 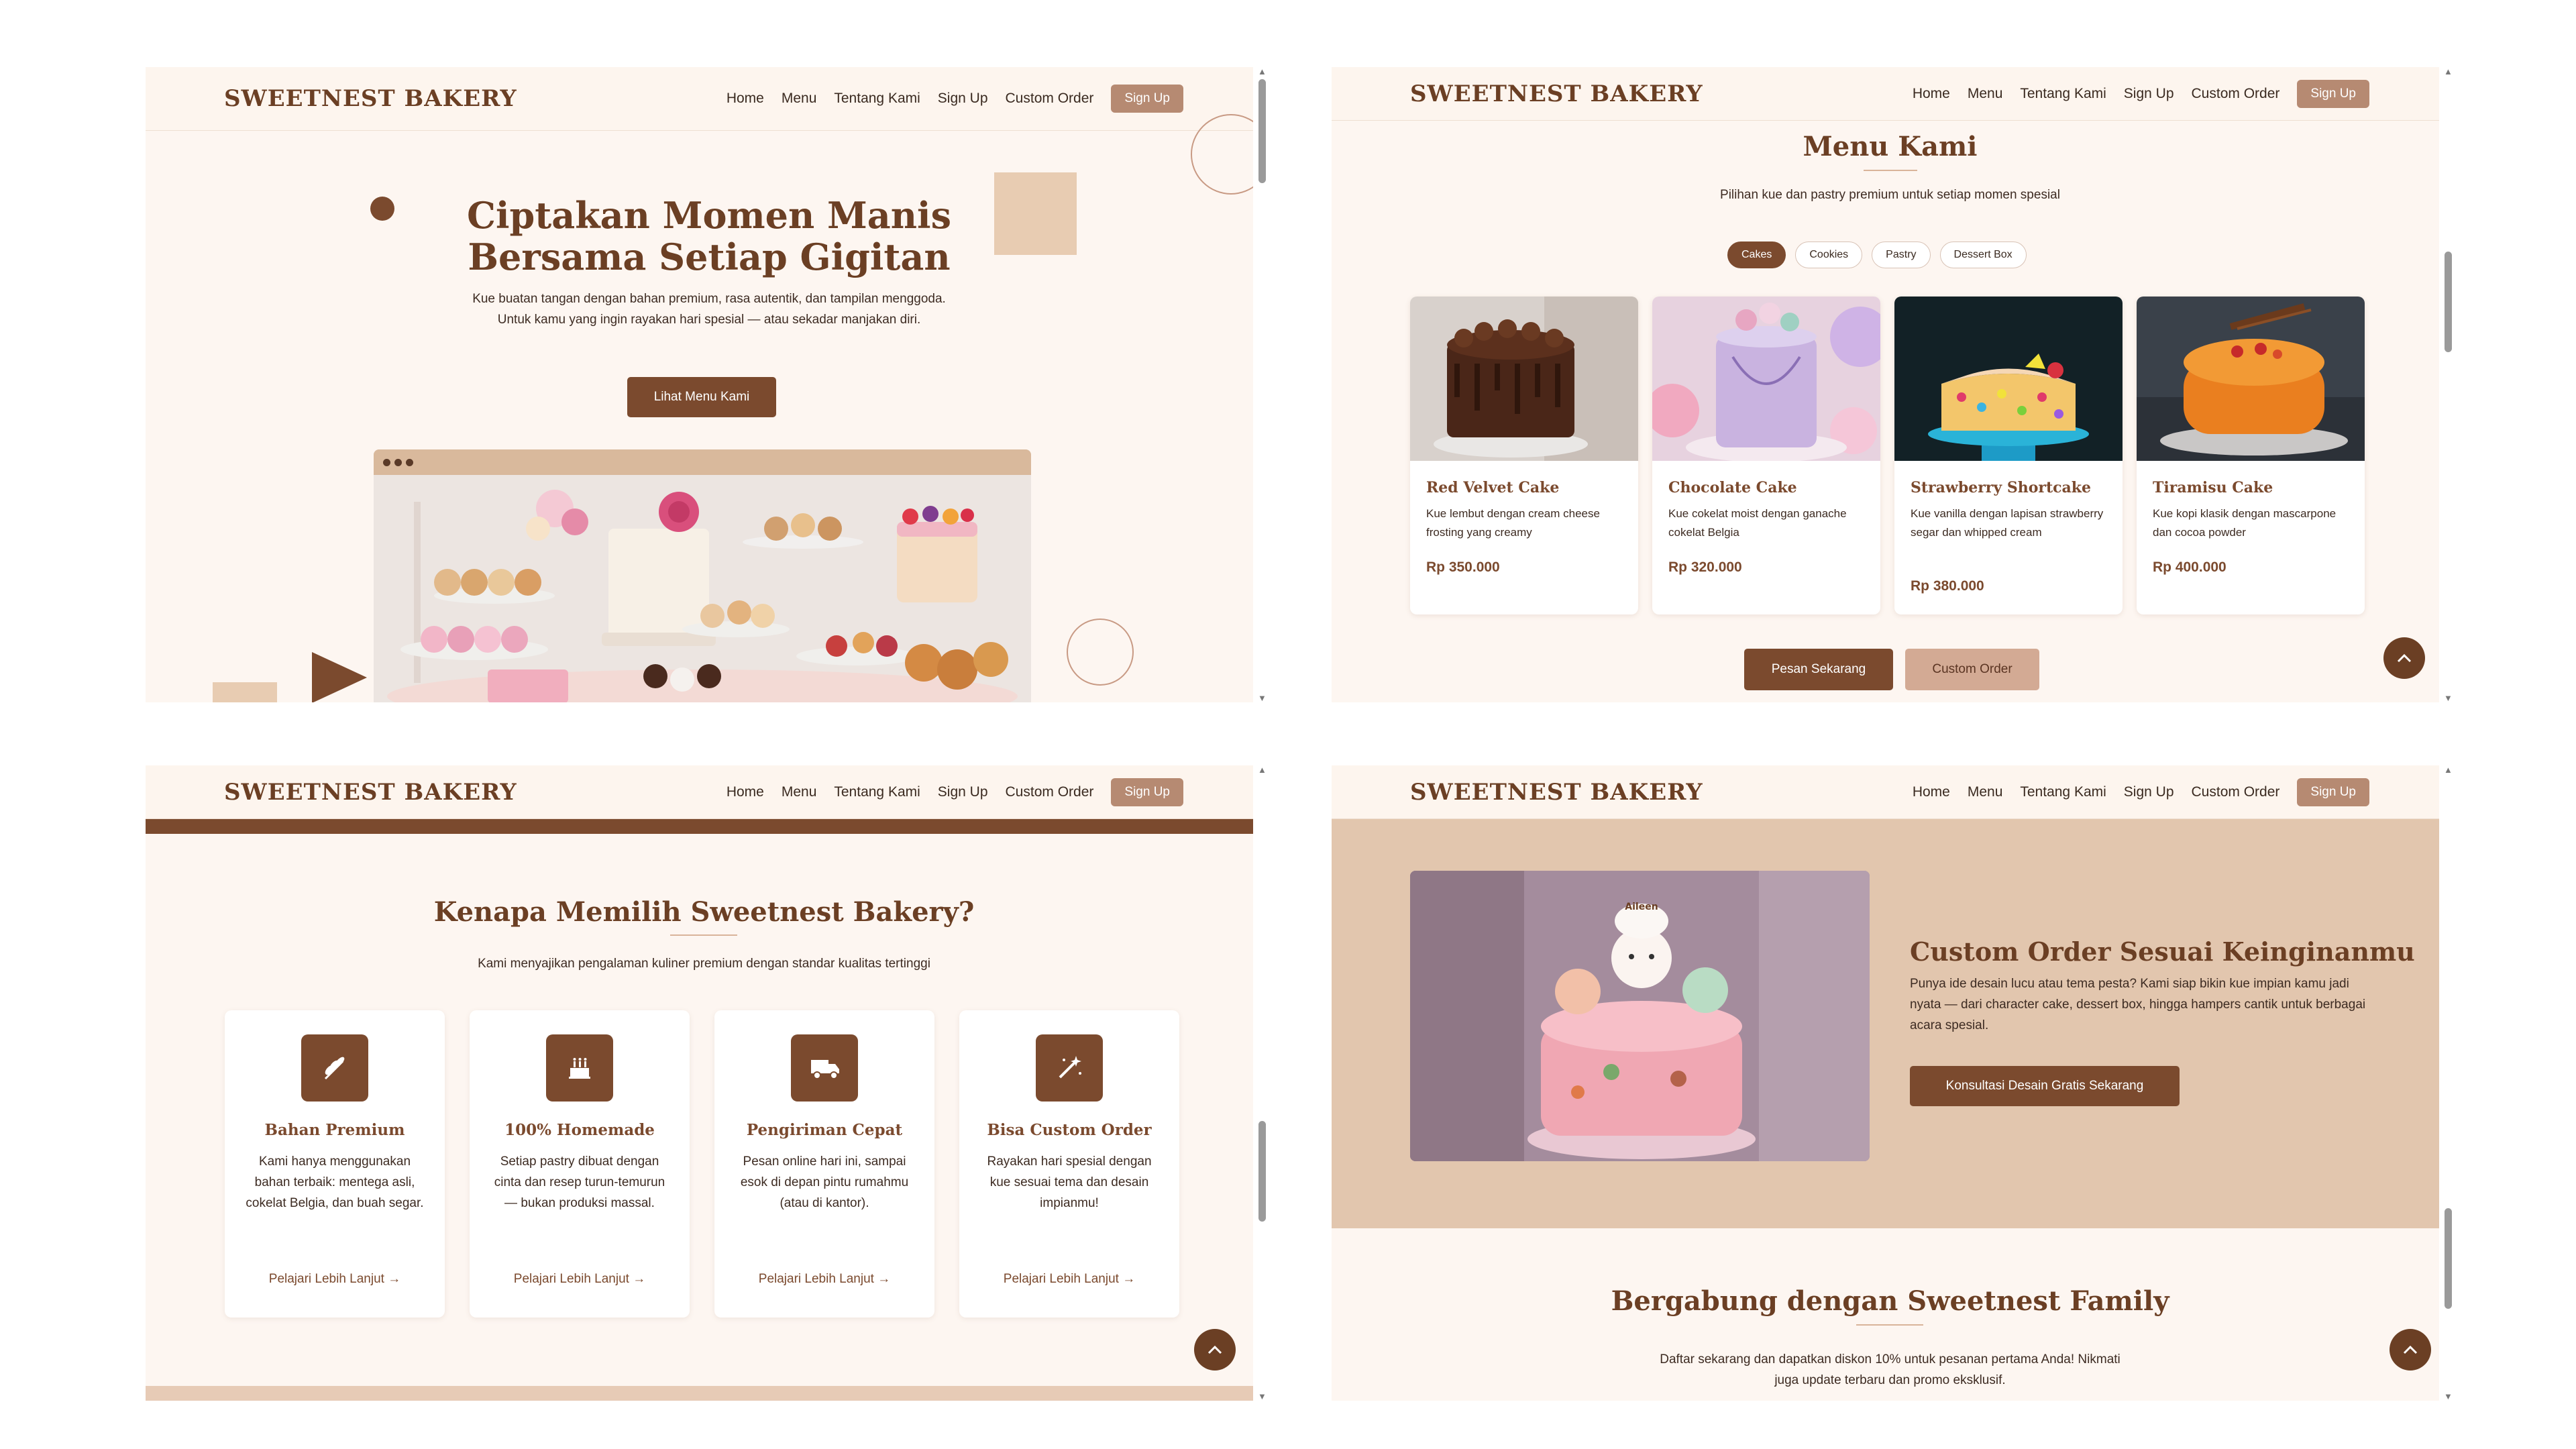 I want to click on browser-dots, so click(x=702, y=462).